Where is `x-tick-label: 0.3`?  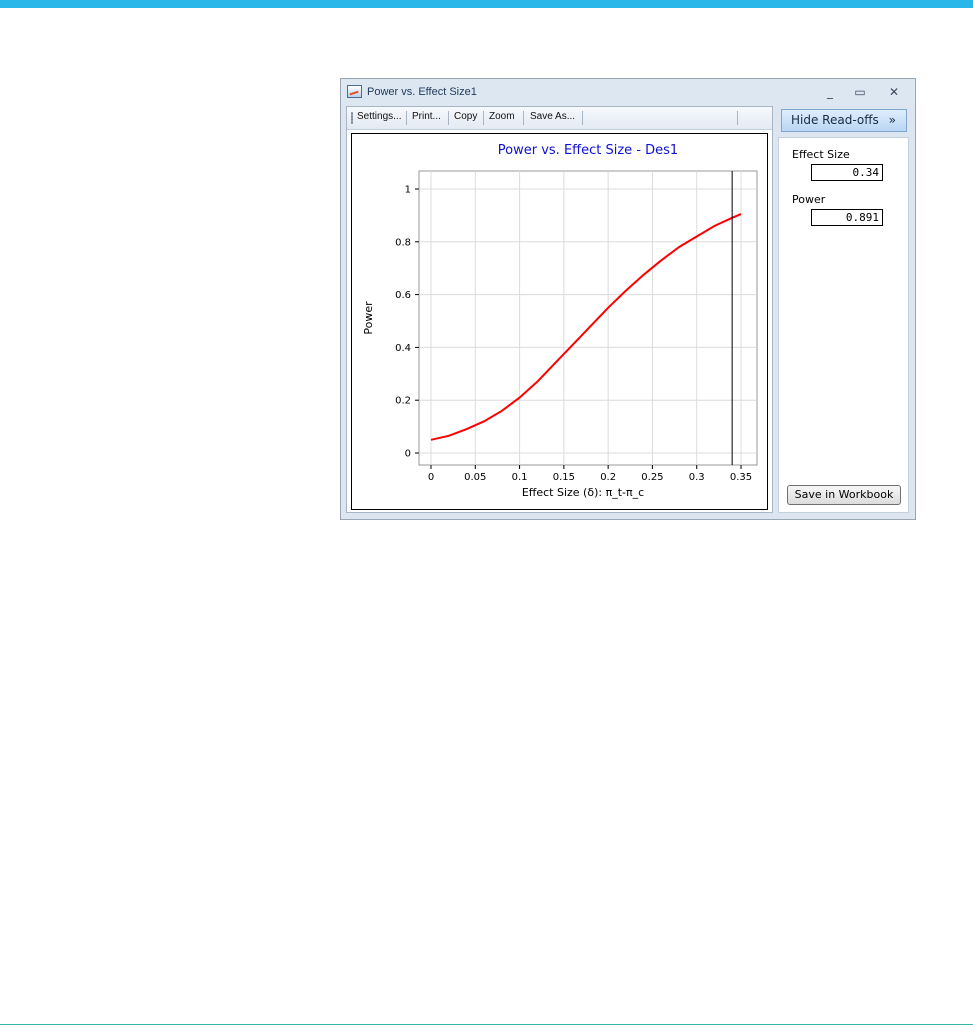 x-tick-label: 0.3 is located at coordinates (697, 477).